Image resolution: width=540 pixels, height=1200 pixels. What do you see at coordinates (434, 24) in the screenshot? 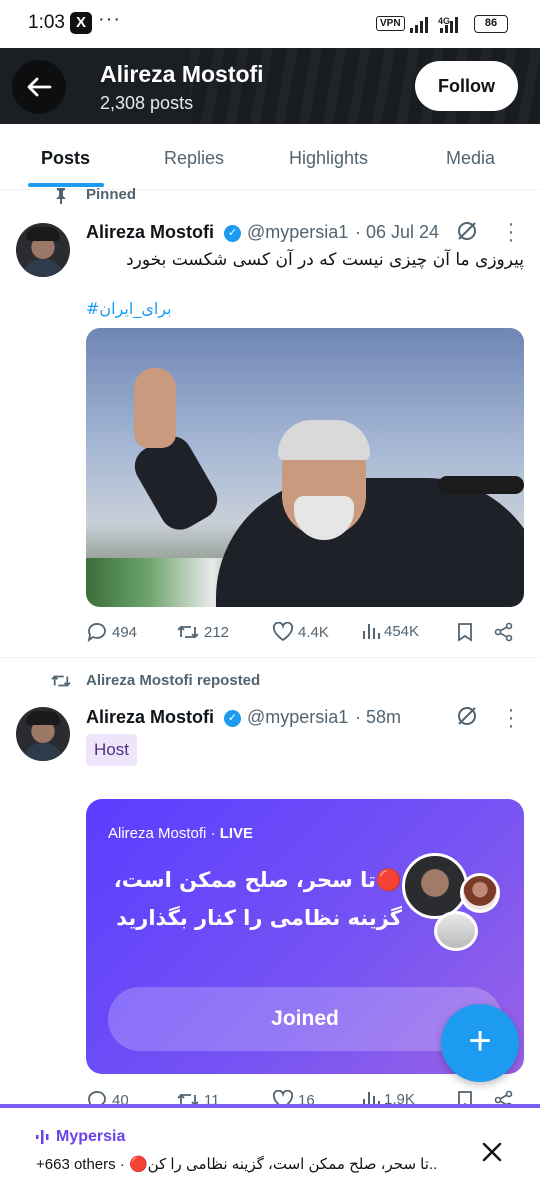
I see `signal-icon: 4G` at bounding box center [434, 24].